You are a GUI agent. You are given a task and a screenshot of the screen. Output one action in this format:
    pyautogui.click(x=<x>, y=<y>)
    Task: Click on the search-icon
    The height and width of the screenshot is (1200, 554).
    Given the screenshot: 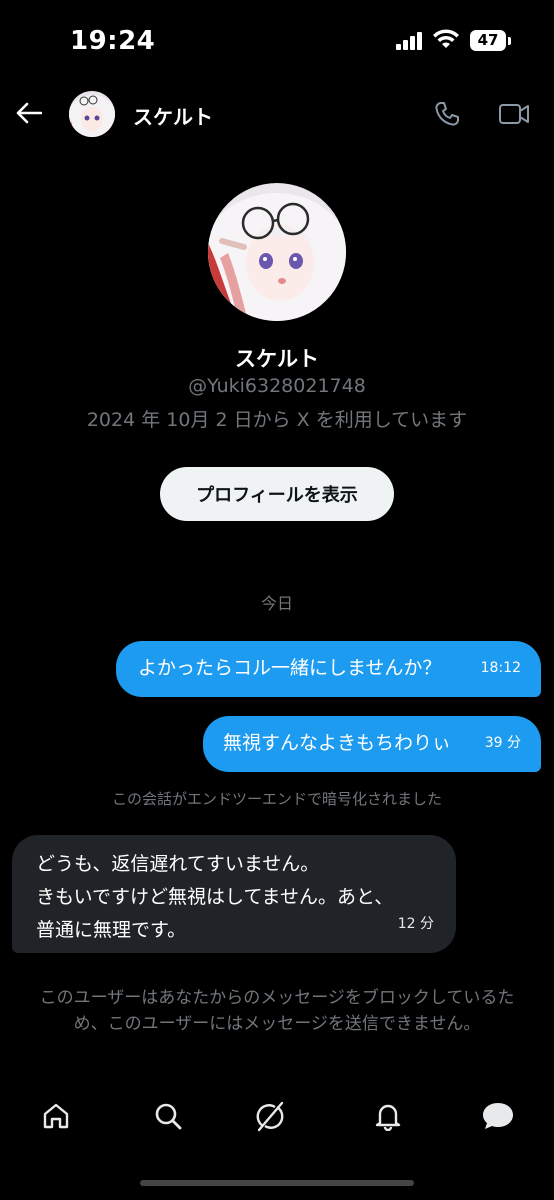 What is the action you would take?
    pyautogui.click(x=168, y=1116)
    